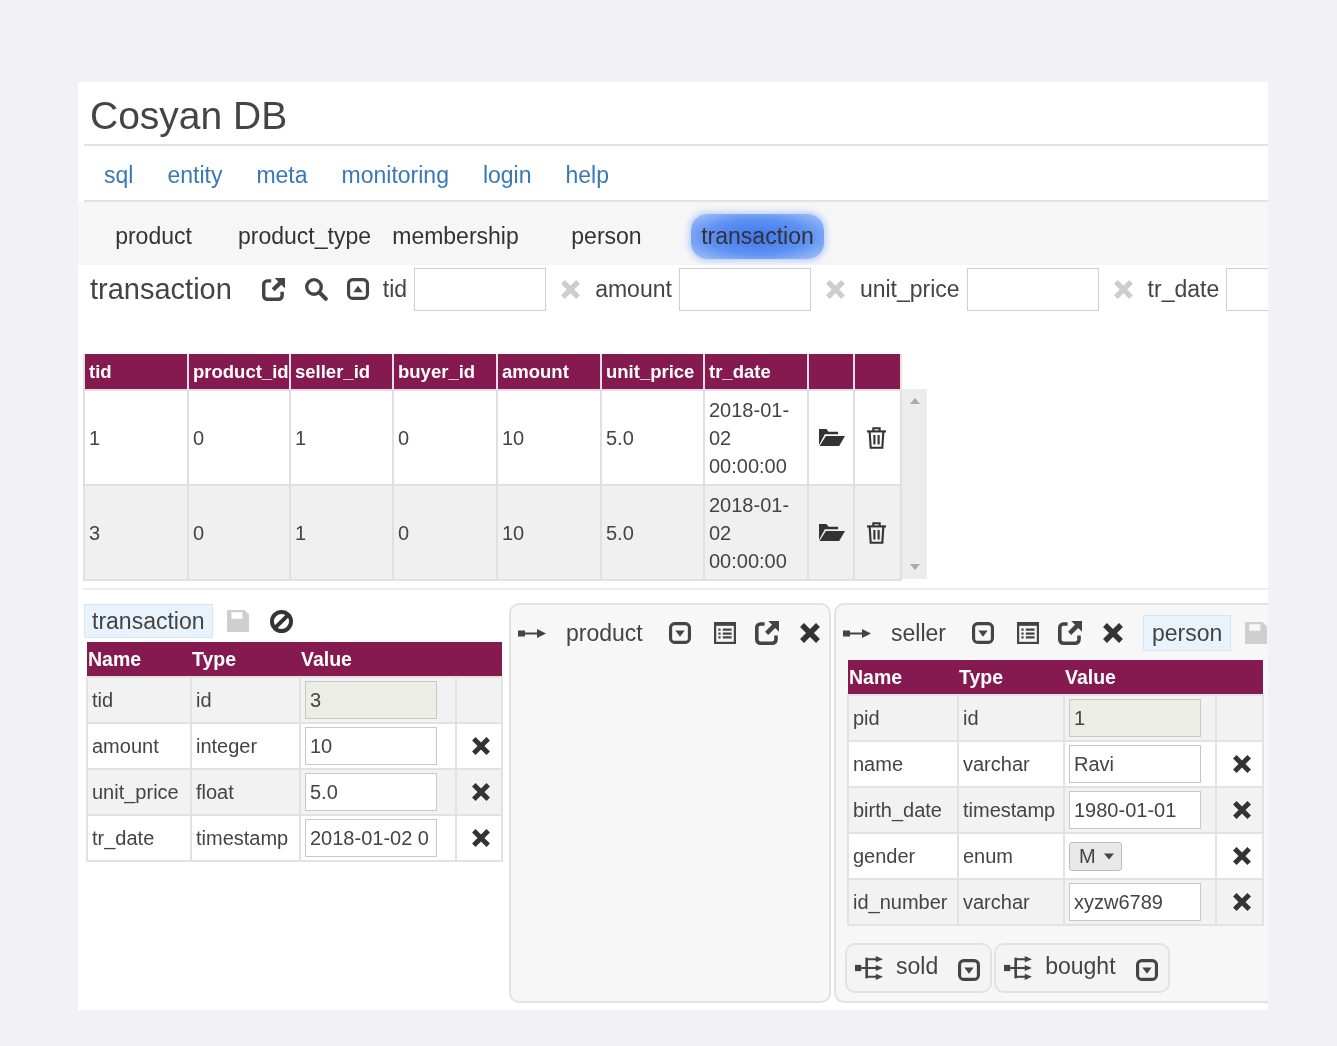 This screenshot has height=1046, width=1337. Describe the element at coordinates (148, 621) in the screenshot. I see `entity-badge: transaction` at that location.